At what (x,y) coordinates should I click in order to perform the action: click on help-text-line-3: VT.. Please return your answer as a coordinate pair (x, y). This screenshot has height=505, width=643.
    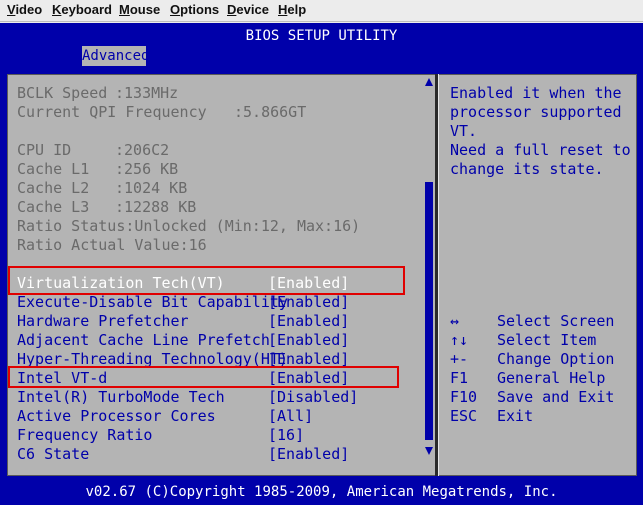
    Looking at the image, I should click on (464, 131).